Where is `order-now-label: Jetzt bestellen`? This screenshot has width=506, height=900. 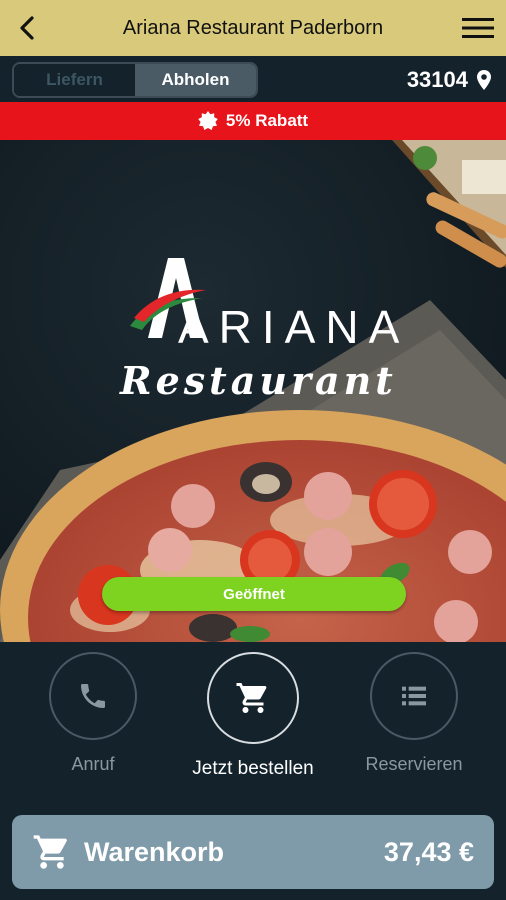 order-now-label: Jetzt bestellen is located at coordinates (253, 768).